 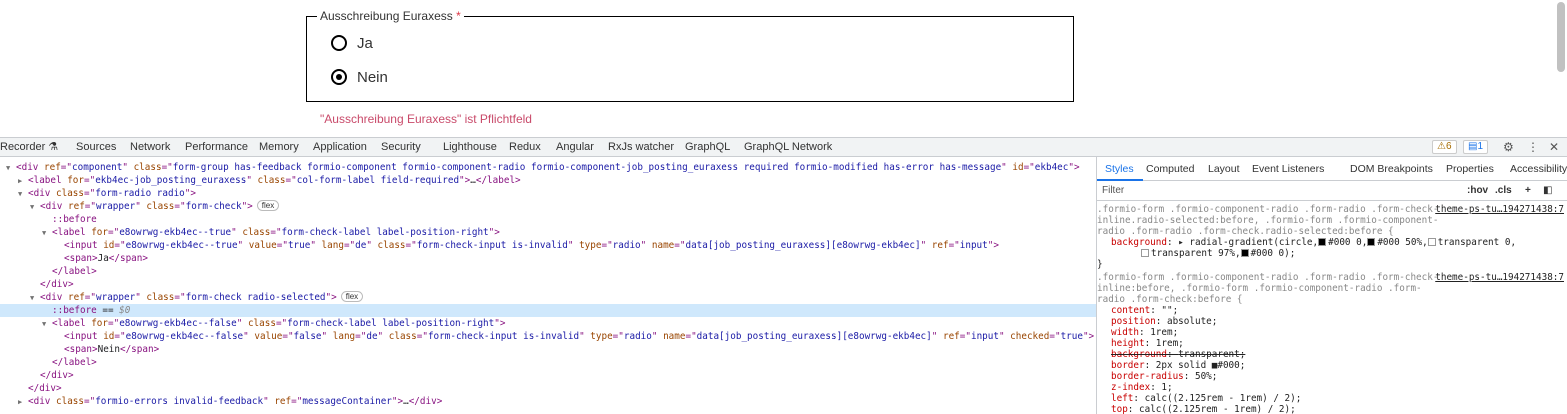 What do you see at coordinates (1332, 409) in the screenshot?
I see `rule-declaration-top: top: calc((2.125rem - 1rem) / 2);` at bounding box center [1332, 409].